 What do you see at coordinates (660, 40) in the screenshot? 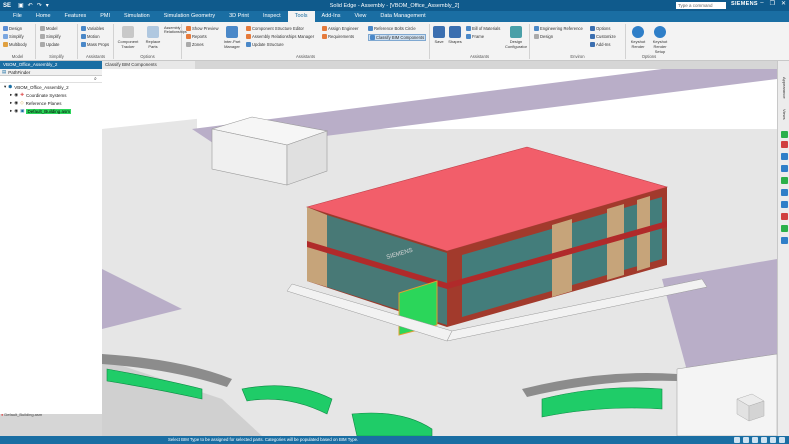
I see `keyshot-render-setup-button: Keyshot Render Setup` at bounding box center [660, 40].